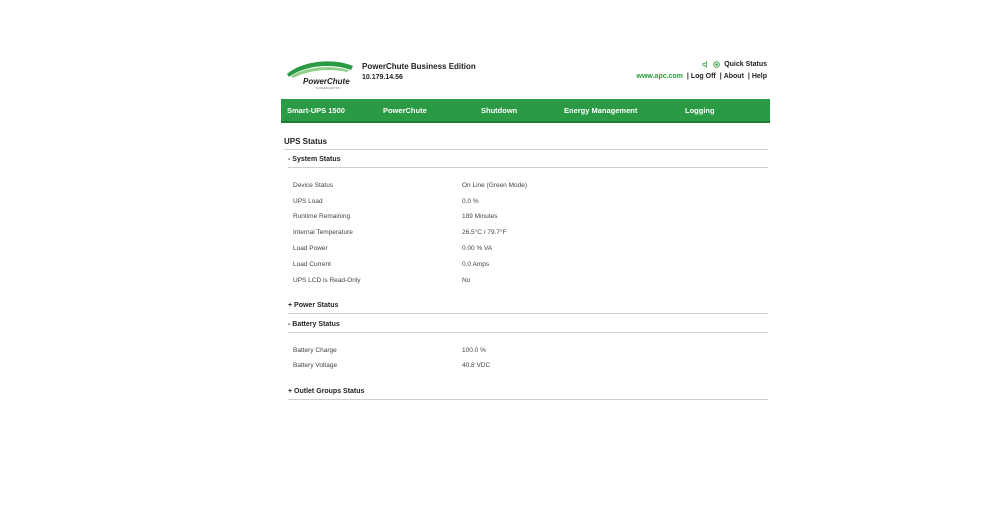 This screenshot has width=1001, height=517. What do you see at coordinates (315, 350) in the screenshot?
I see `row-label: Battery Charge` at bounding box center [315, 350].